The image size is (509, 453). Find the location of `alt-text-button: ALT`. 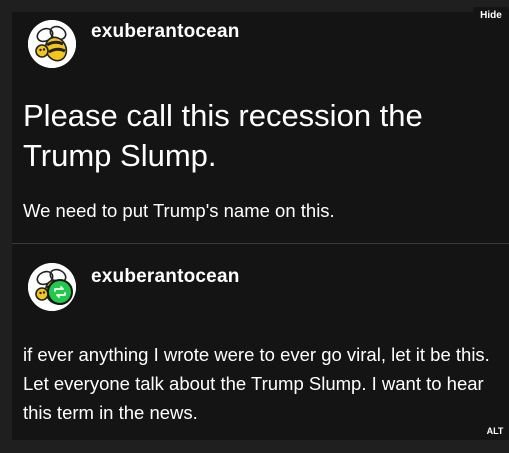

alt-text-button: ALT is located at coordinates (495, 431).